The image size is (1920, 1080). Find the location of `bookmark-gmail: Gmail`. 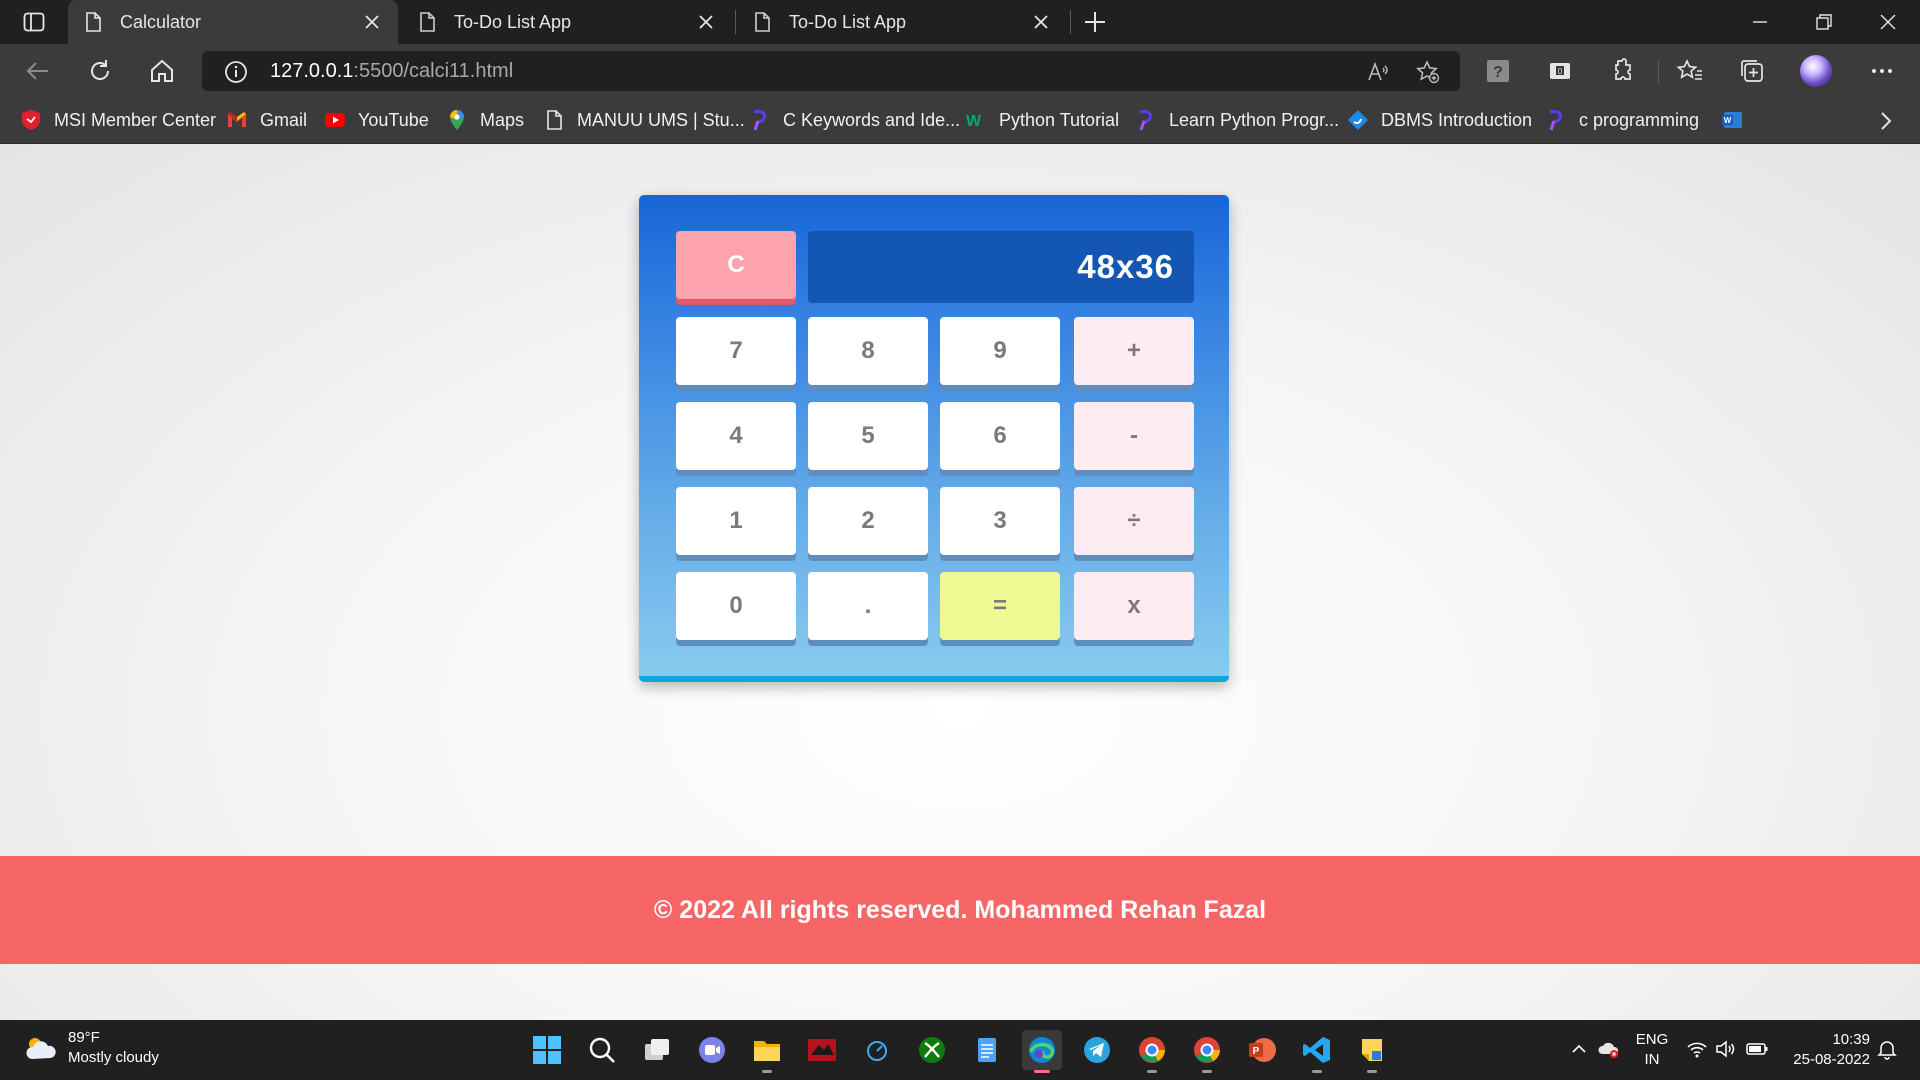

bookmark-gmail: Gmail is located at coordinates (266, 120).